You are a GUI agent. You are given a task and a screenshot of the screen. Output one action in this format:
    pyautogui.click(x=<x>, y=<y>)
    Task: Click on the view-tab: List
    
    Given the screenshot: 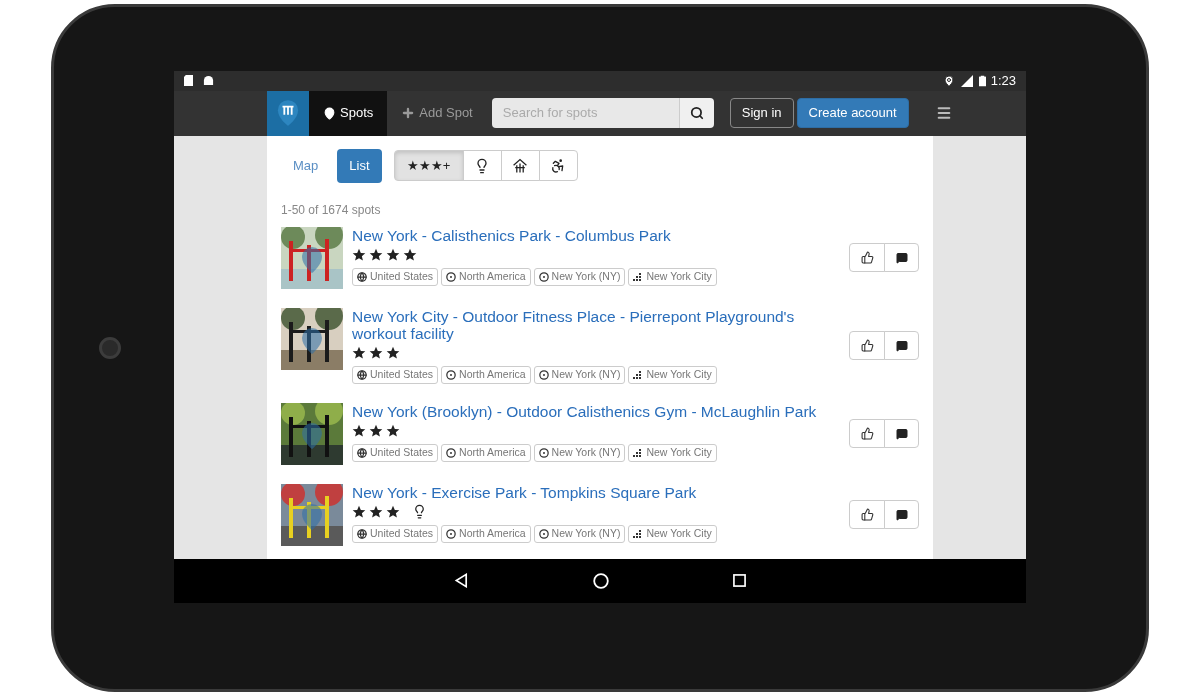 What is the action you would take?
    pyautogui.click(x=359, y=165)
    